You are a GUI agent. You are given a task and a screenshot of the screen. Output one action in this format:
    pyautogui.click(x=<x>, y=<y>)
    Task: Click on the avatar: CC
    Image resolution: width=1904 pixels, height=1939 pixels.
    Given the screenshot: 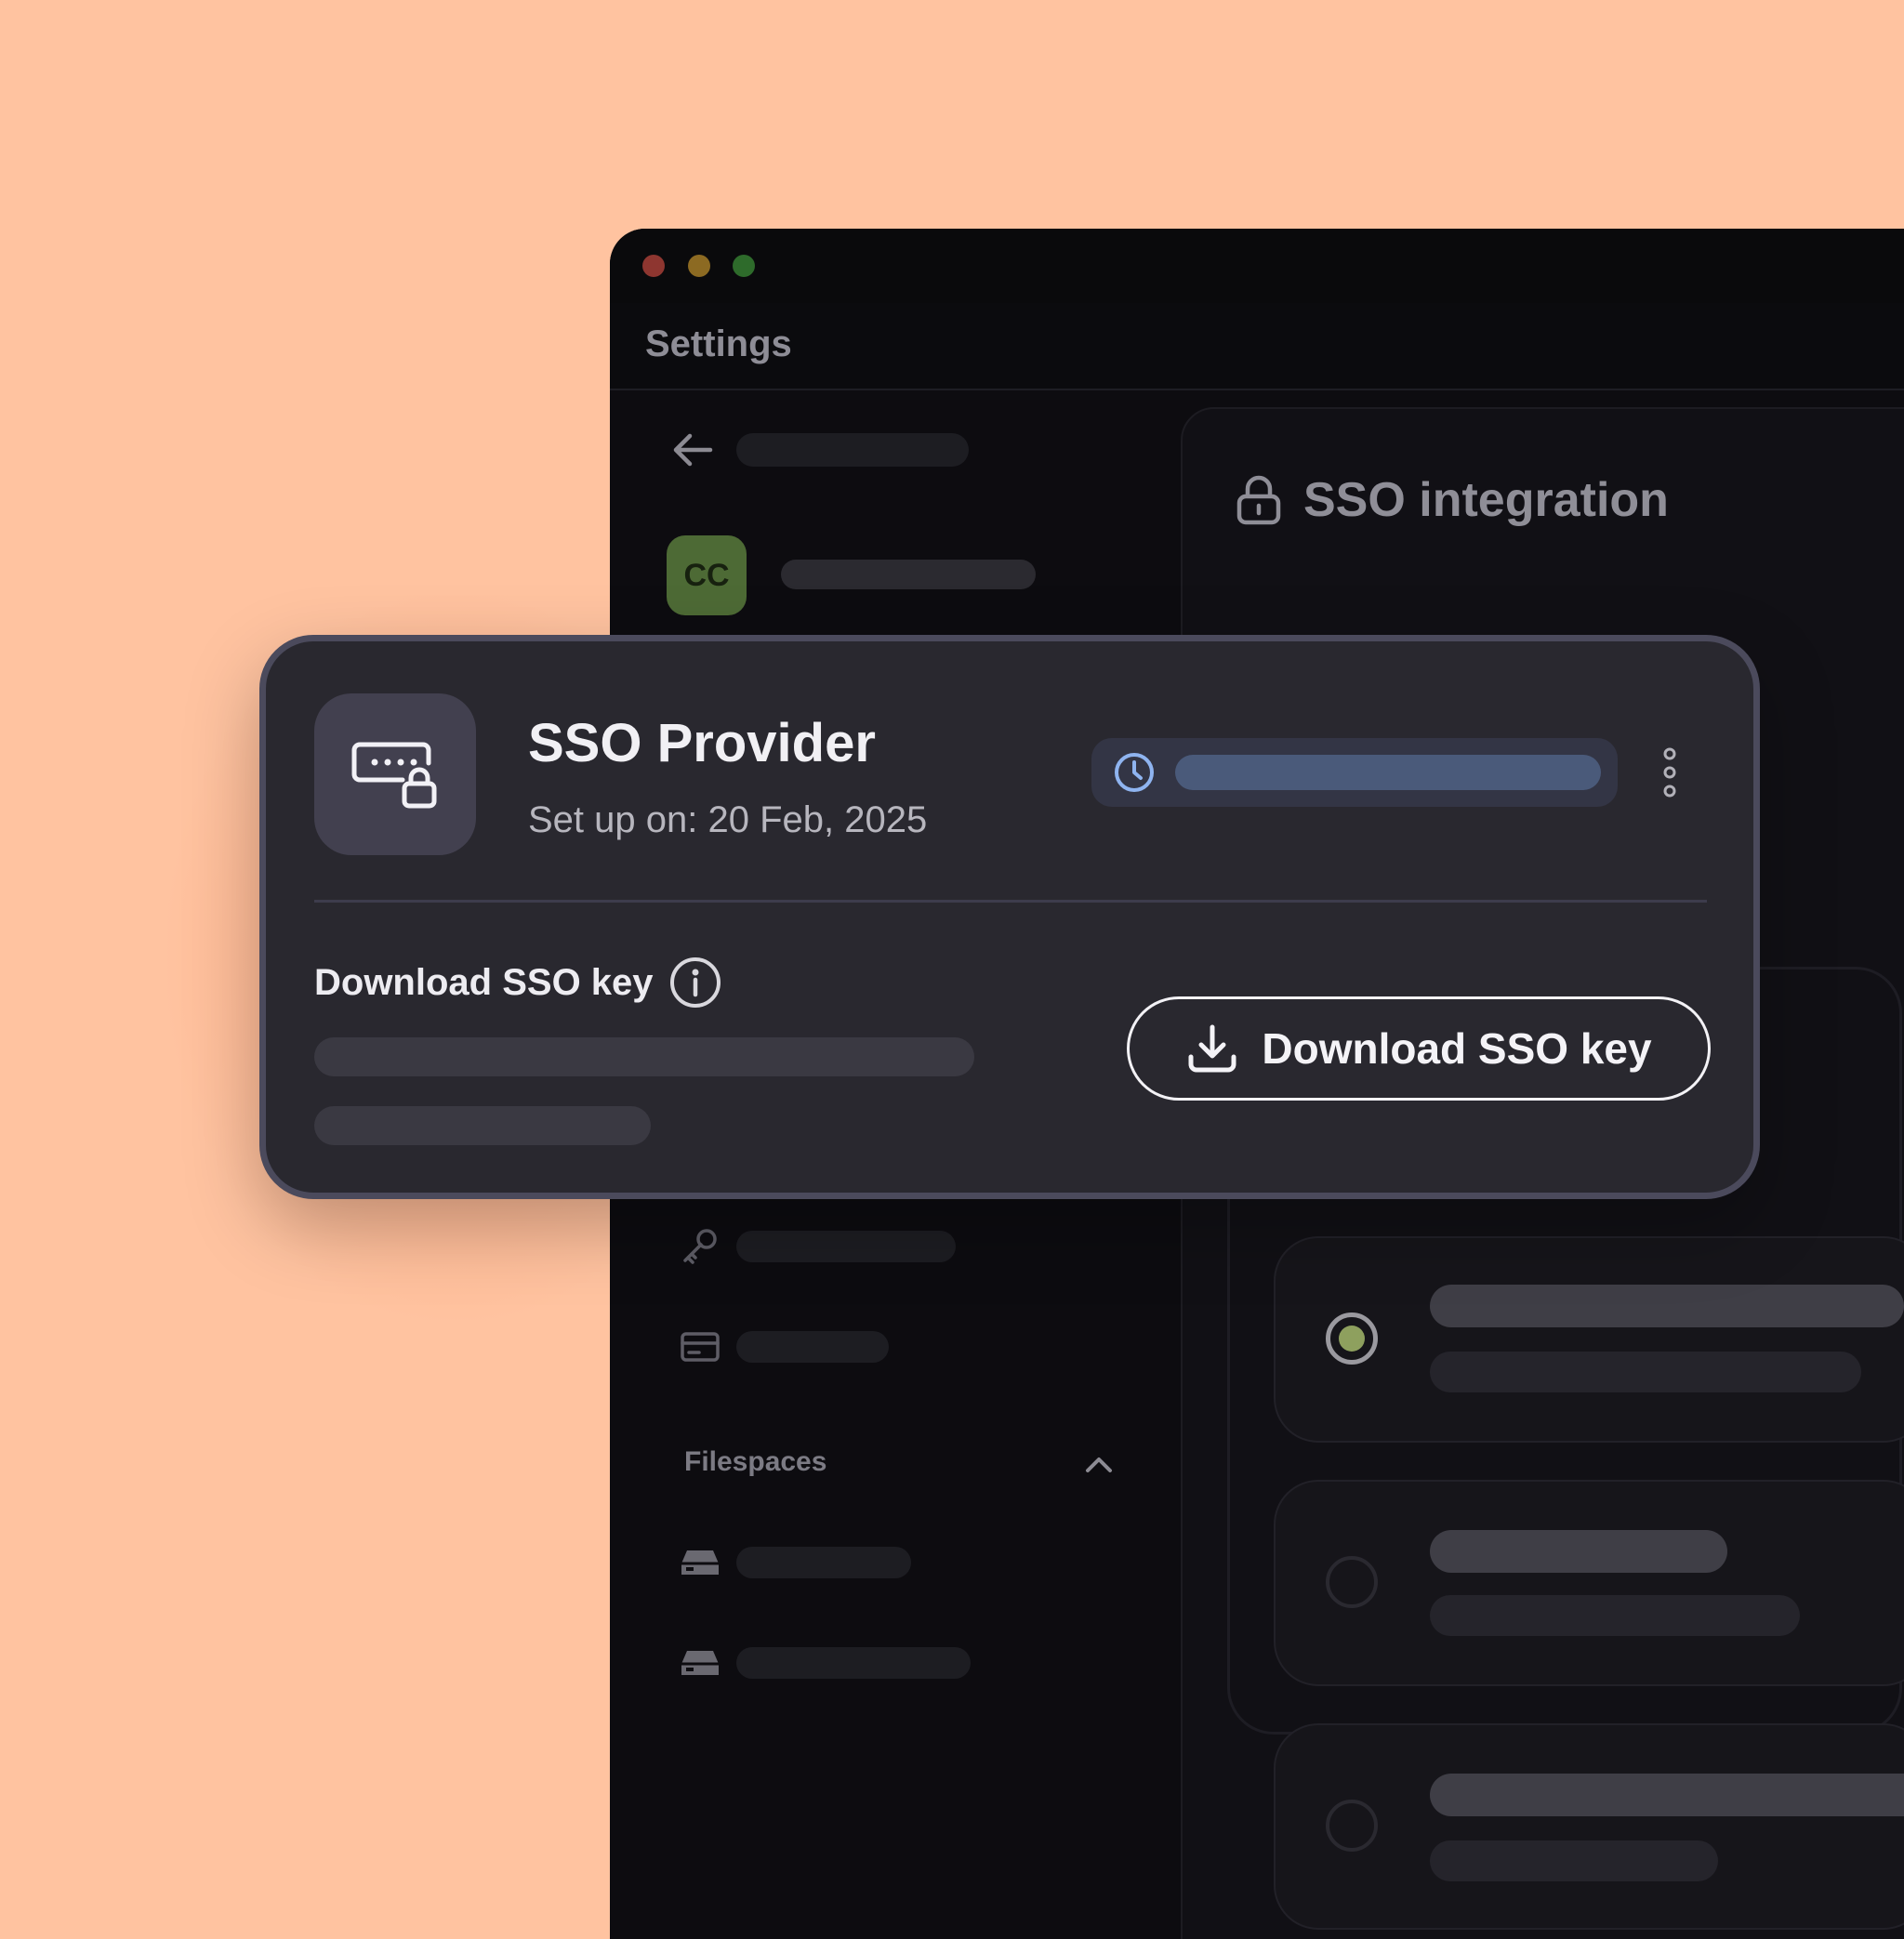 What is the action you would take?
    pyautogui.click(x=707, y=575)
    